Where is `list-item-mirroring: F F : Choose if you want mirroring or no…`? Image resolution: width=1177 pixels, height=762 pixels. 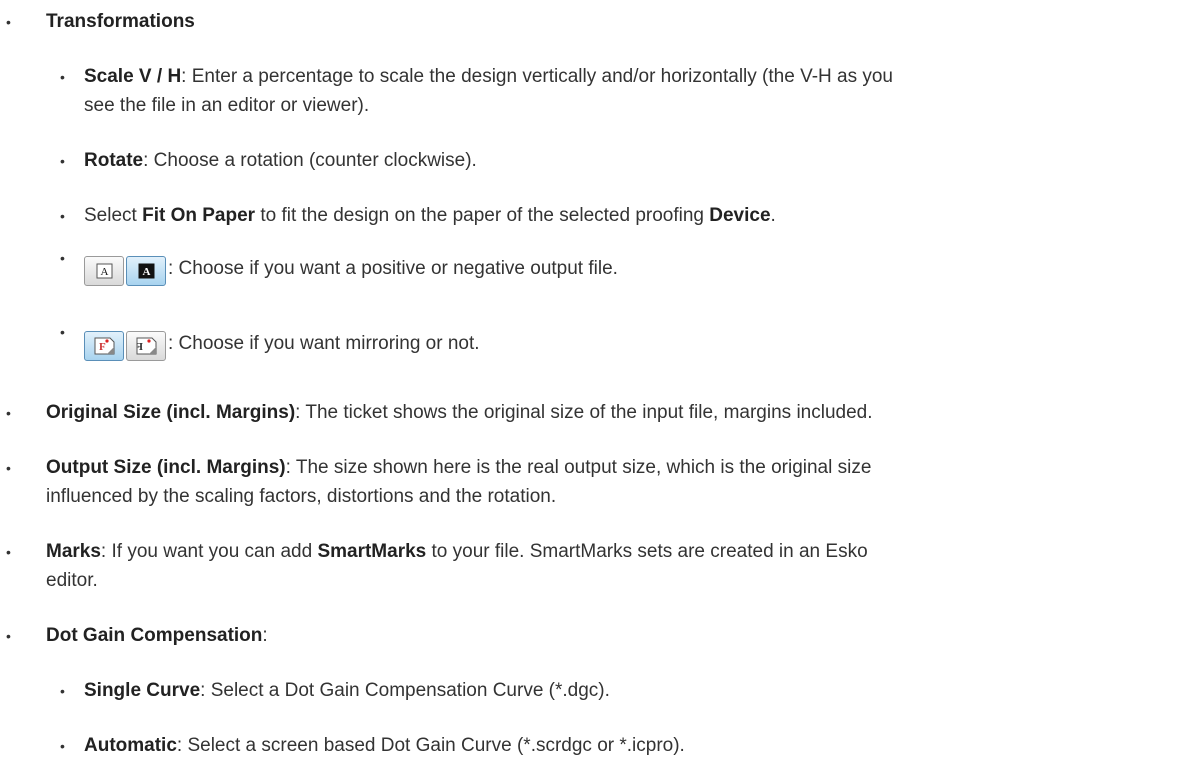 list-item-mirroring: F F : Choose if you want mirroring or no… is located at coordinates (282, 344).